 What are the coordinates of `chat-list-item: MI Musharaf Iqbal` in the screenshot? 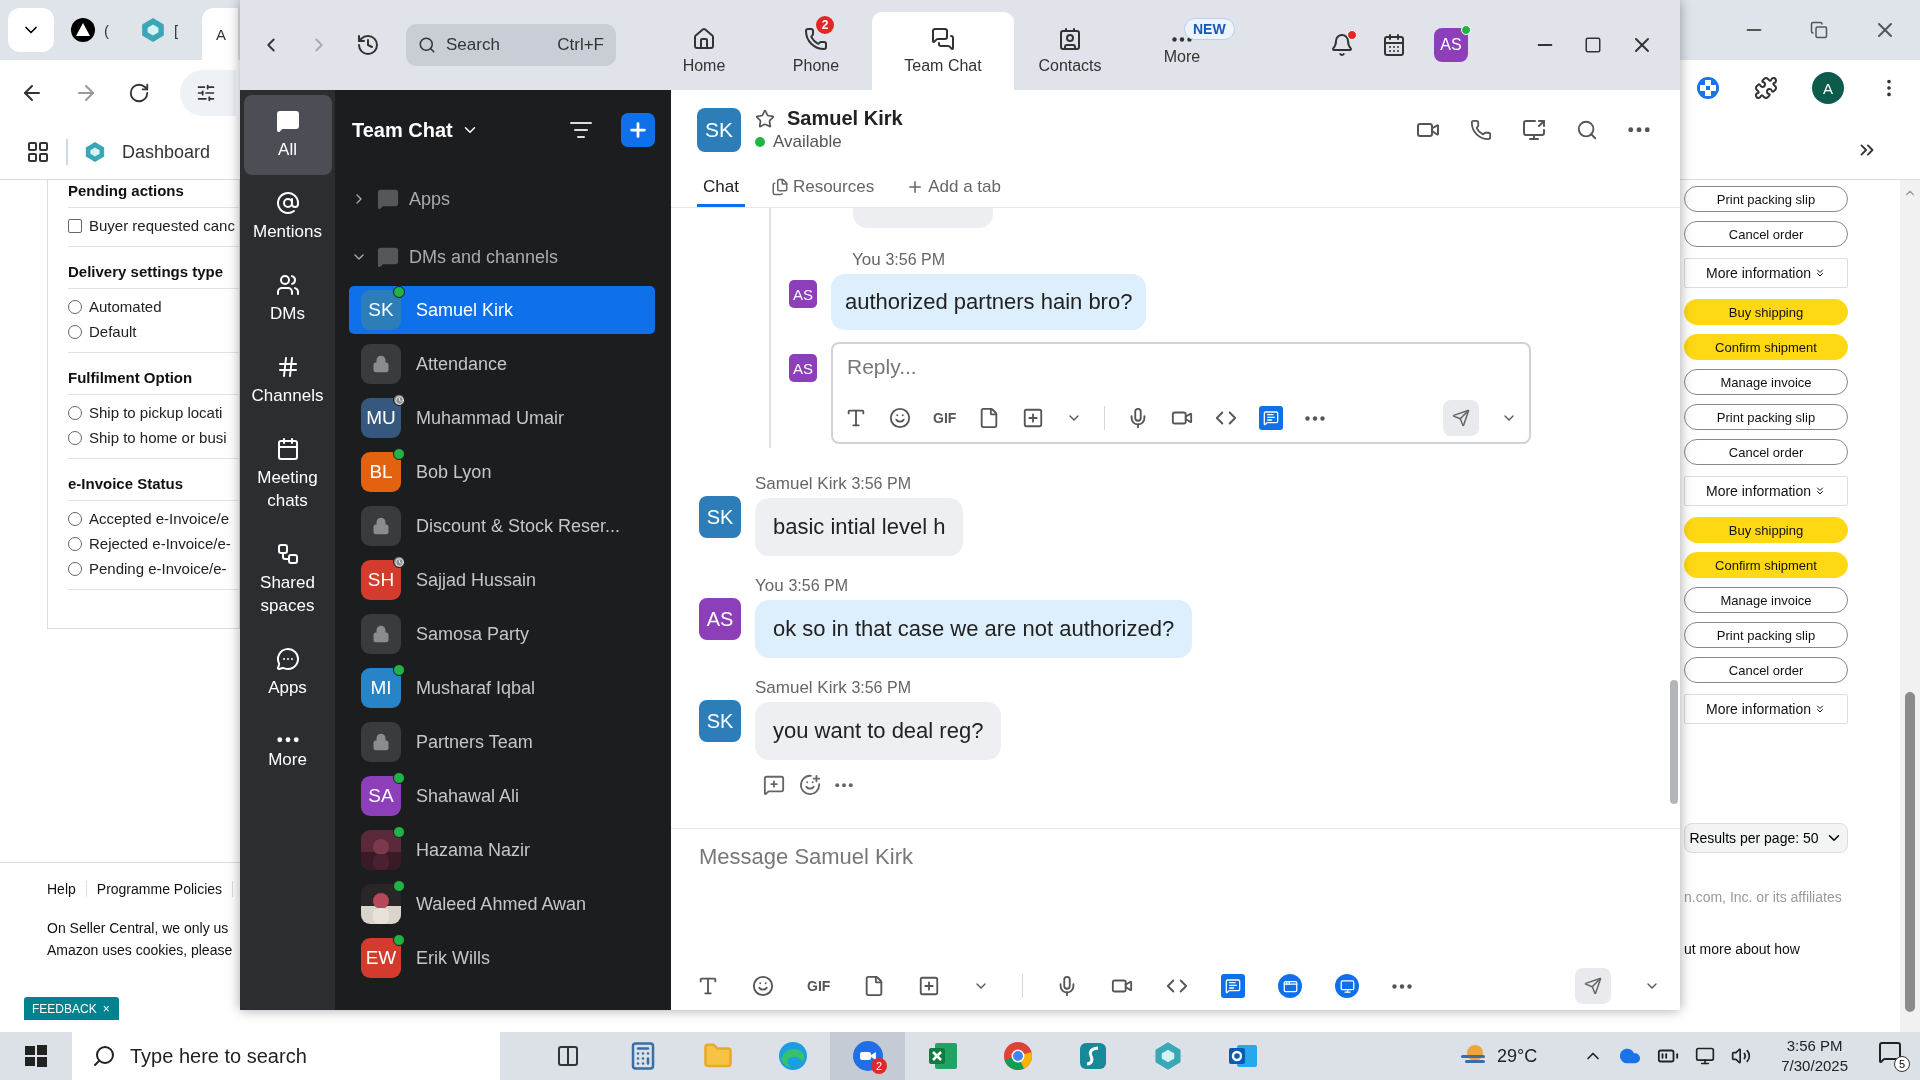 It's located at (502, 688).